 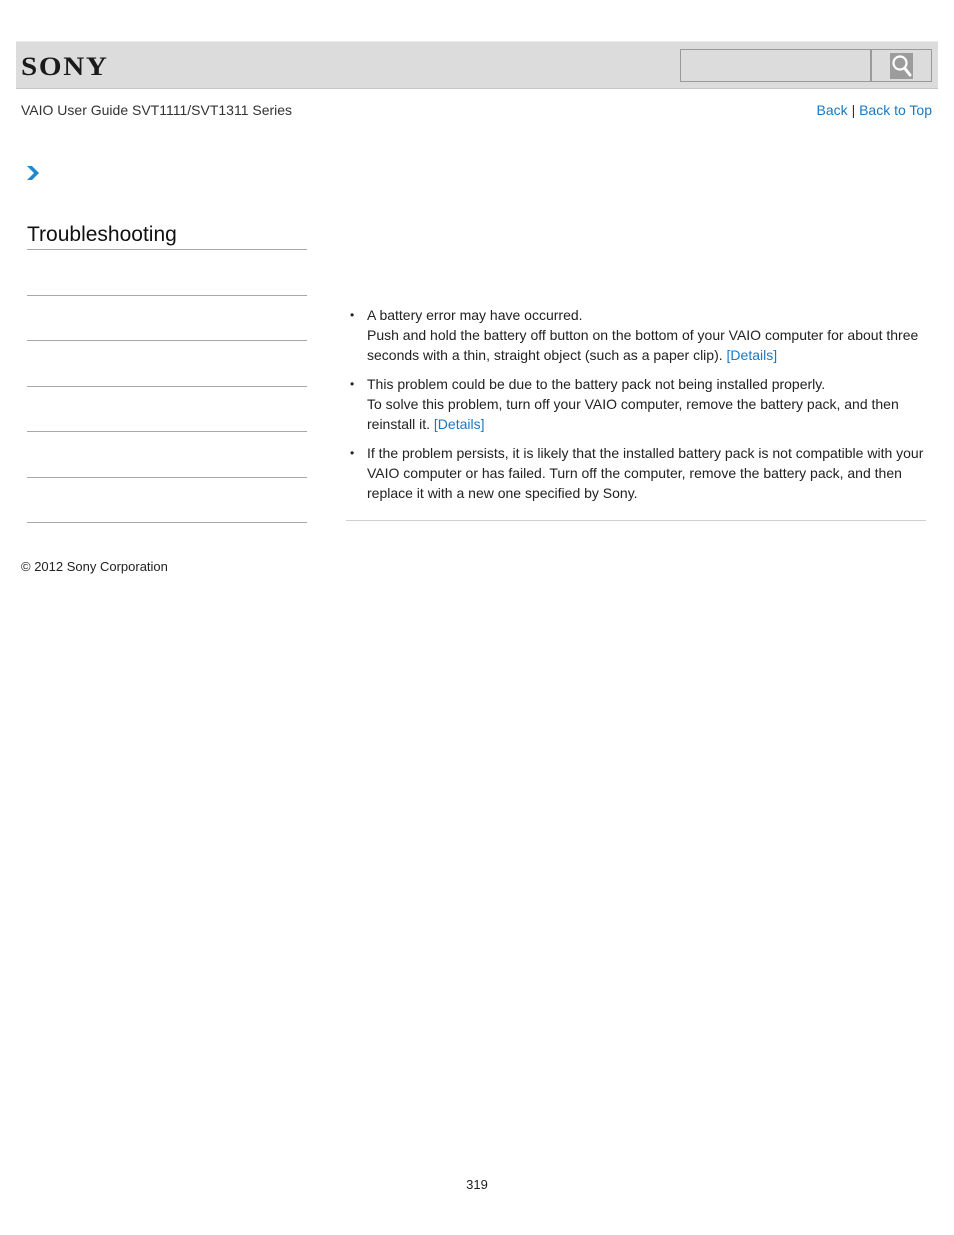 I want to click on search-button, so click(x=901, y=65).